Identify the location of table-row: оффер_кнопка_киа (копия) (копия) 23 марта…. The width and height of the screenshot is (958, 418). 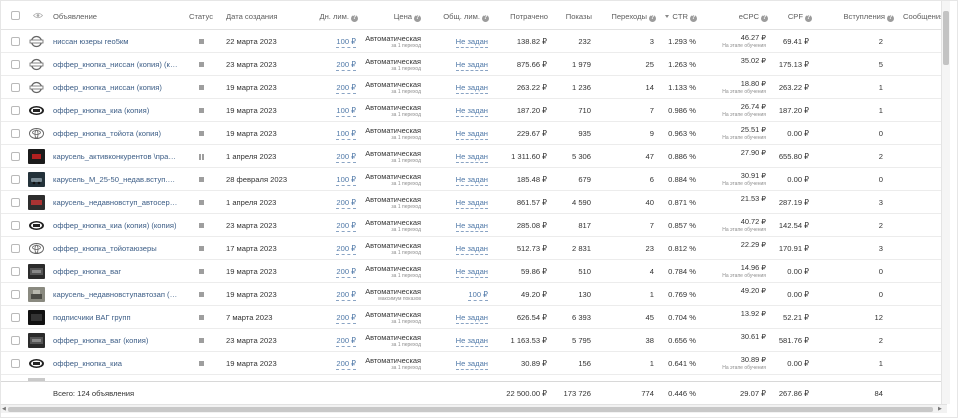
(471, 225).